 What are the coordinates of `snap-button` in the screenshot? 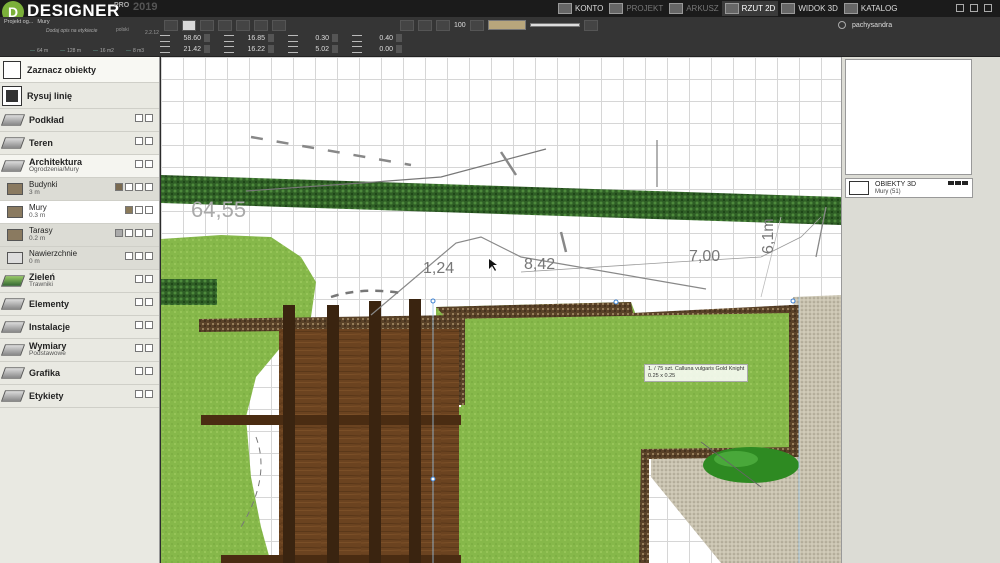 It's located at (189, 25).